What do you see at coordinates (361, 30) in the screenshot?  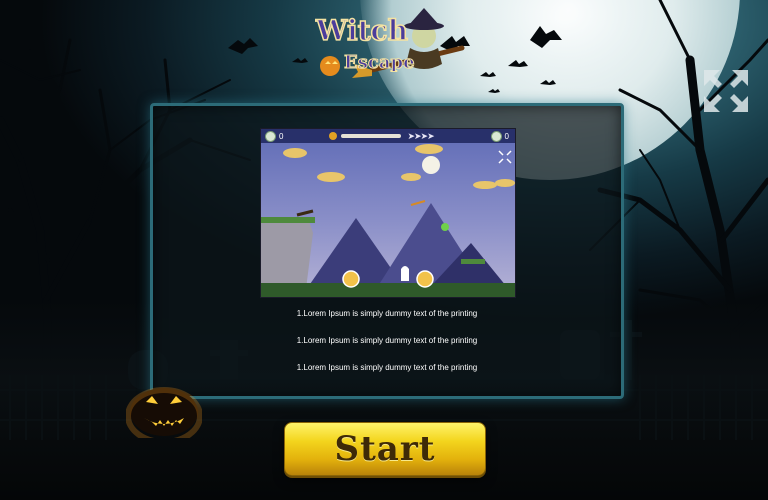 I see `logo-title-line1: Witch` at bounding box center [361, 30].